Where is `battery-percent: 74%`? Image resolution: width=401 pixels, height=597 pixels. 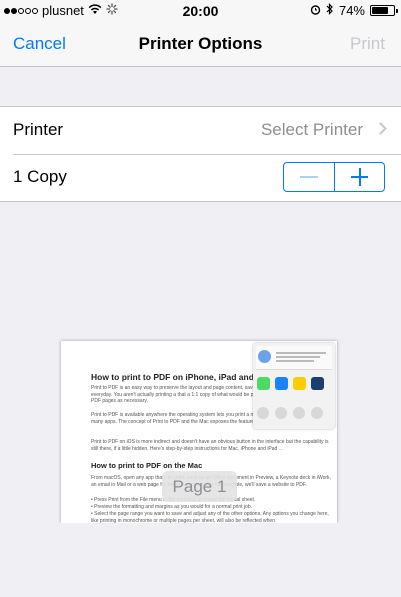 battery-percent: 74% is located at coordinates (351, 10).